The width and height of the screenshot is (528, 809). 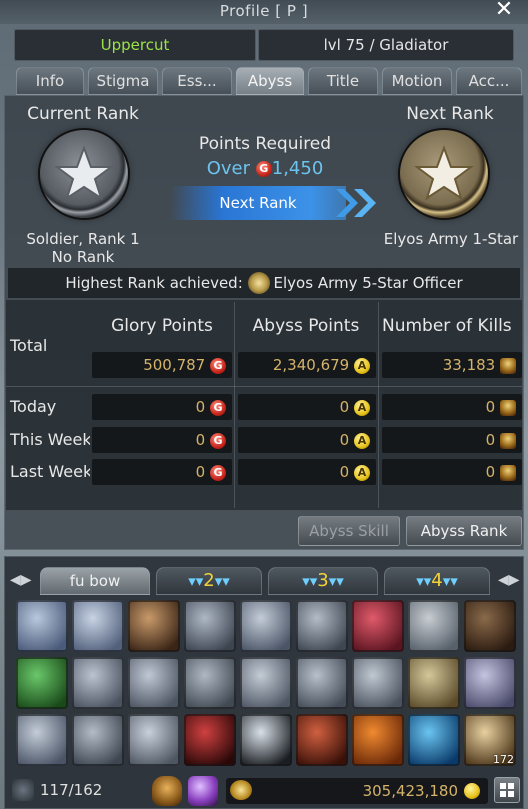 I want to click on cube-icon, so click(x=23, y=790).